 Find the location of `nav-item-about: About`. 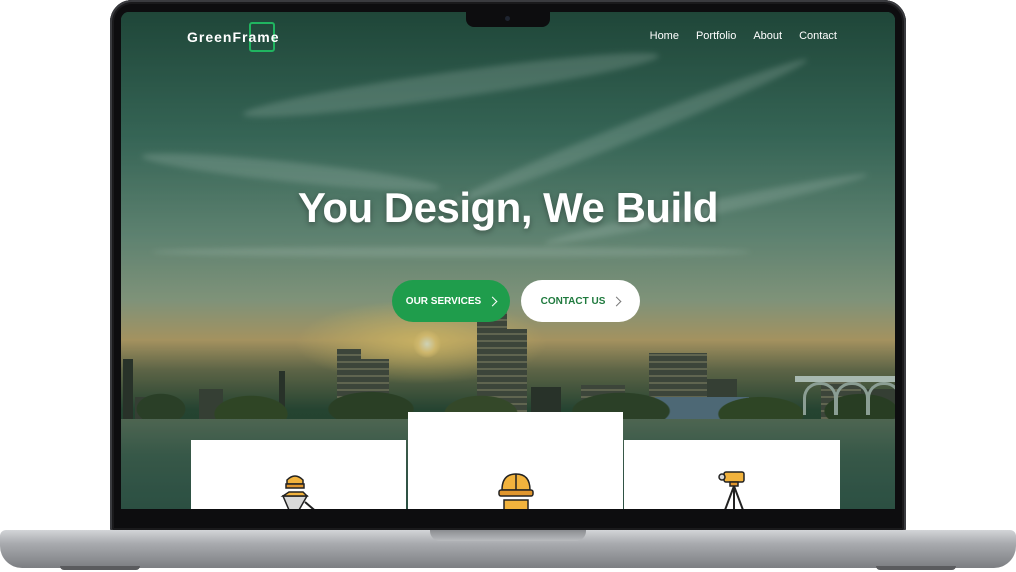

nav-item-about: About is located at coordinates (767, 36).